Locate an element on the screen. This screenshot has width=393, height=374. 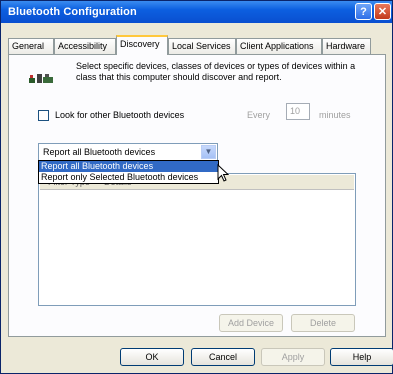
interval-input: 10 is located at coordinates (298, 111).